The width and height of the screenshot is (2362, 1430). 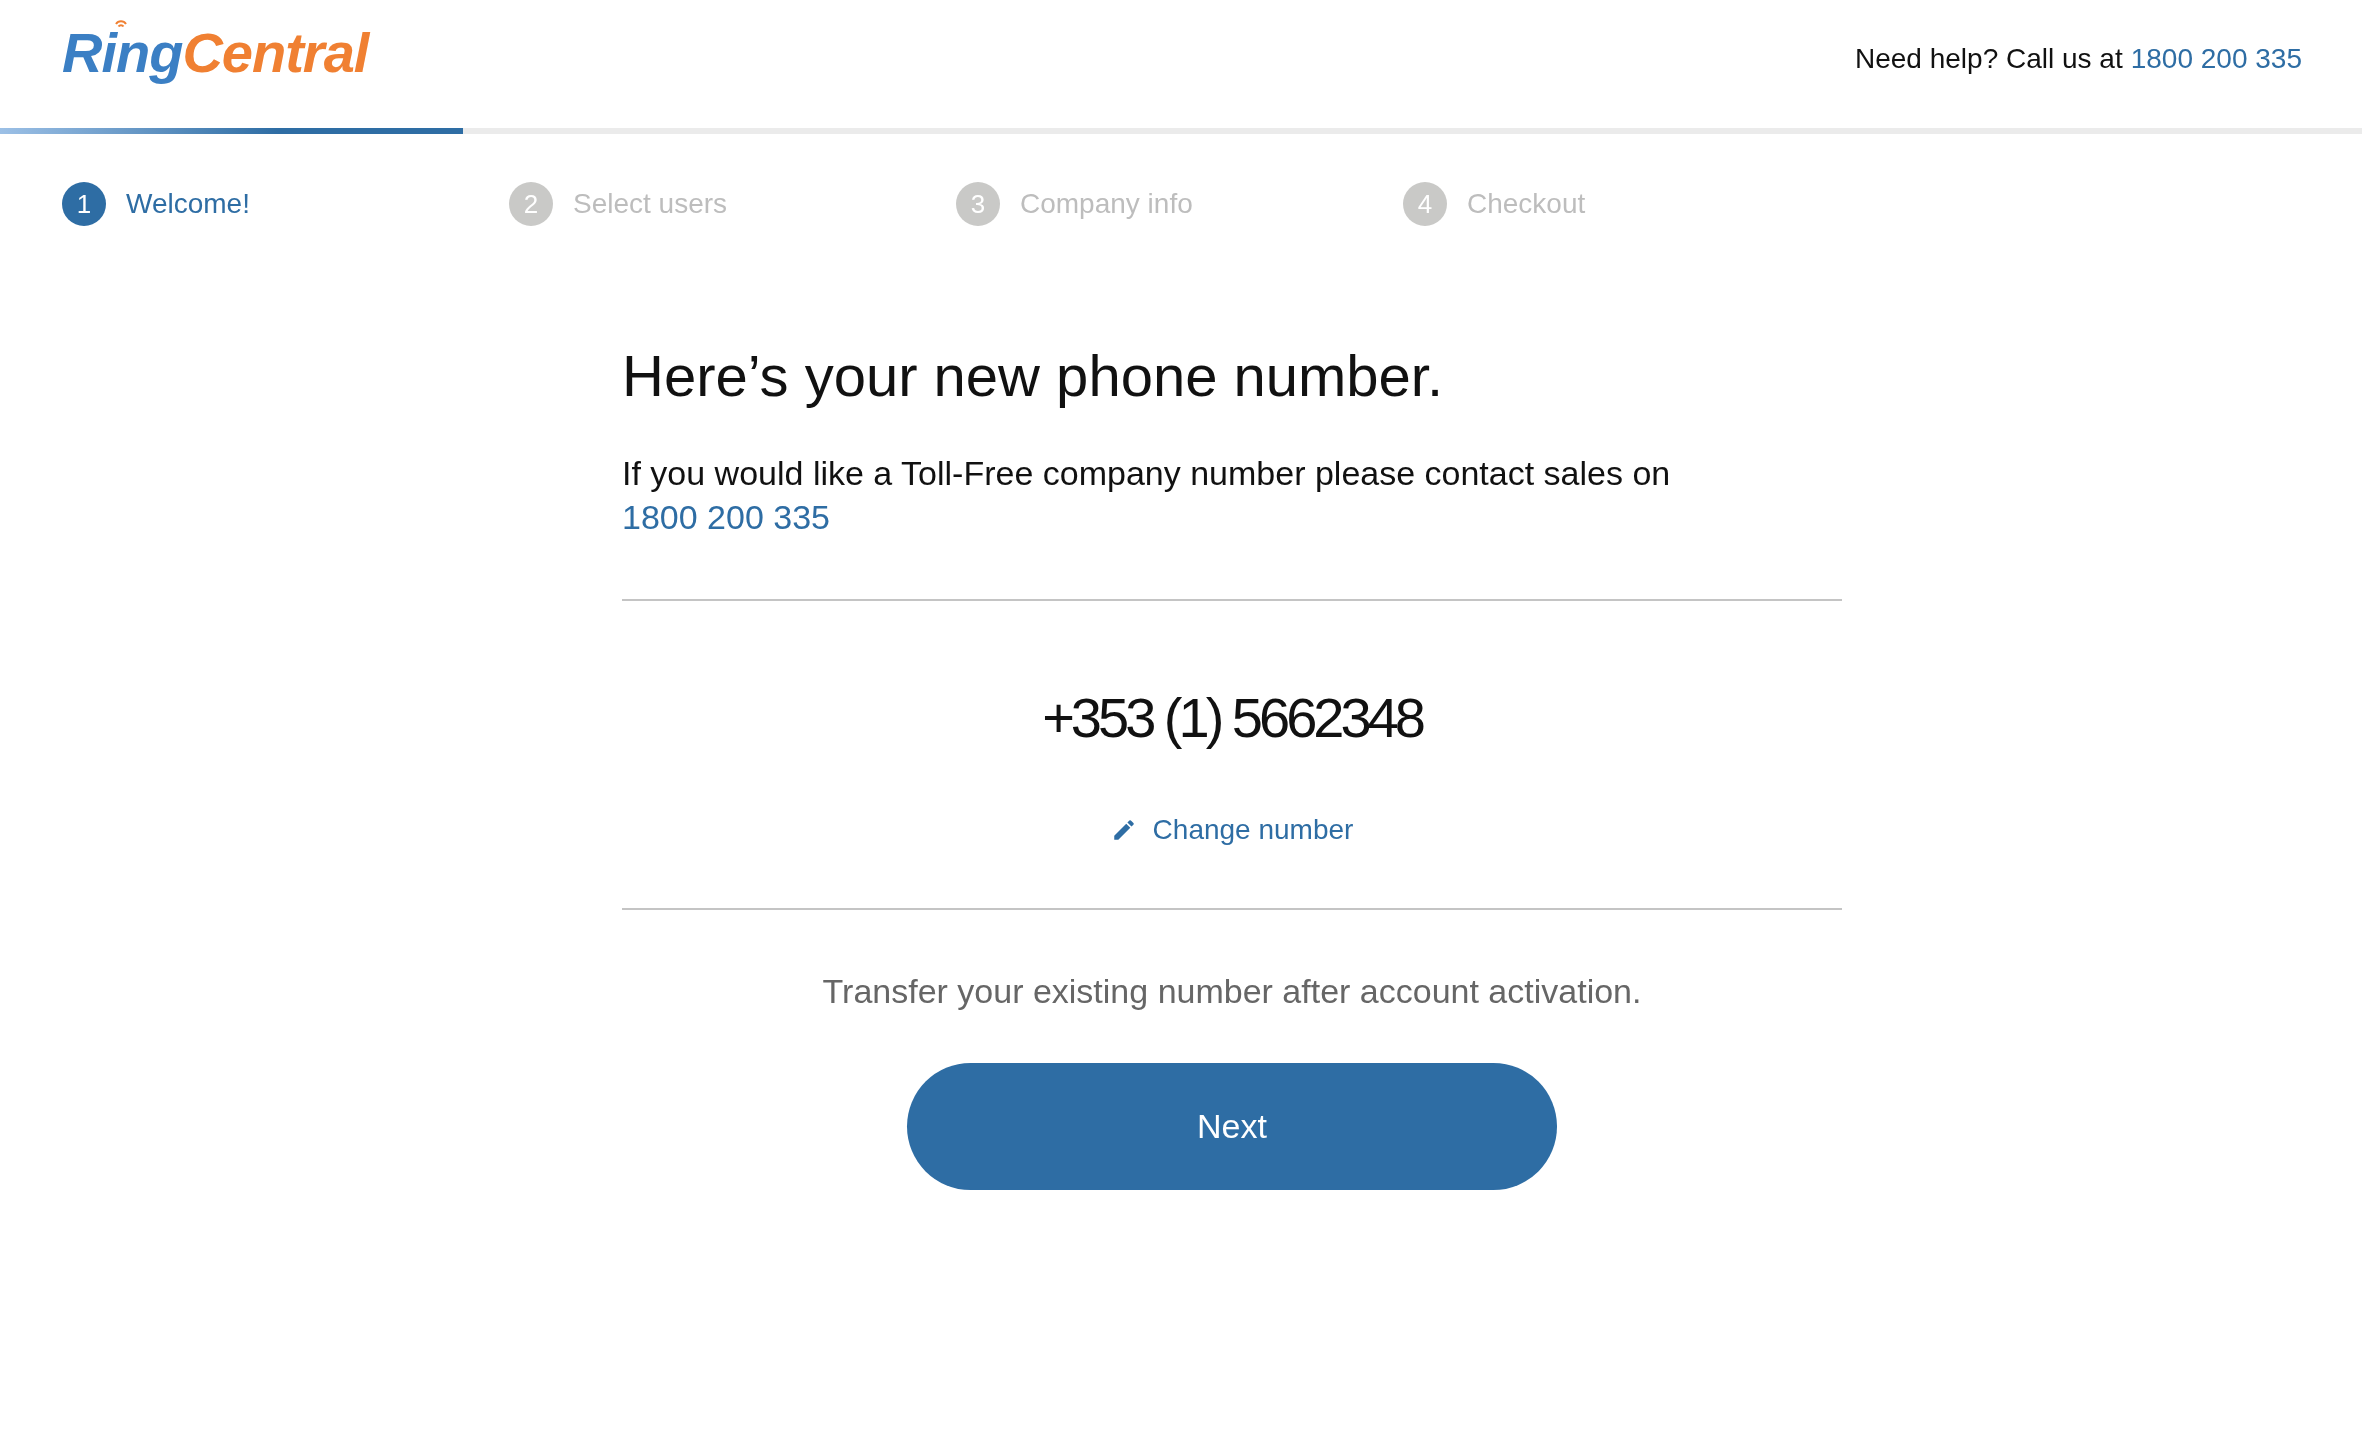 I want to click on phone-number: +353 (1) 5662348, so click(x=1232, y=717).